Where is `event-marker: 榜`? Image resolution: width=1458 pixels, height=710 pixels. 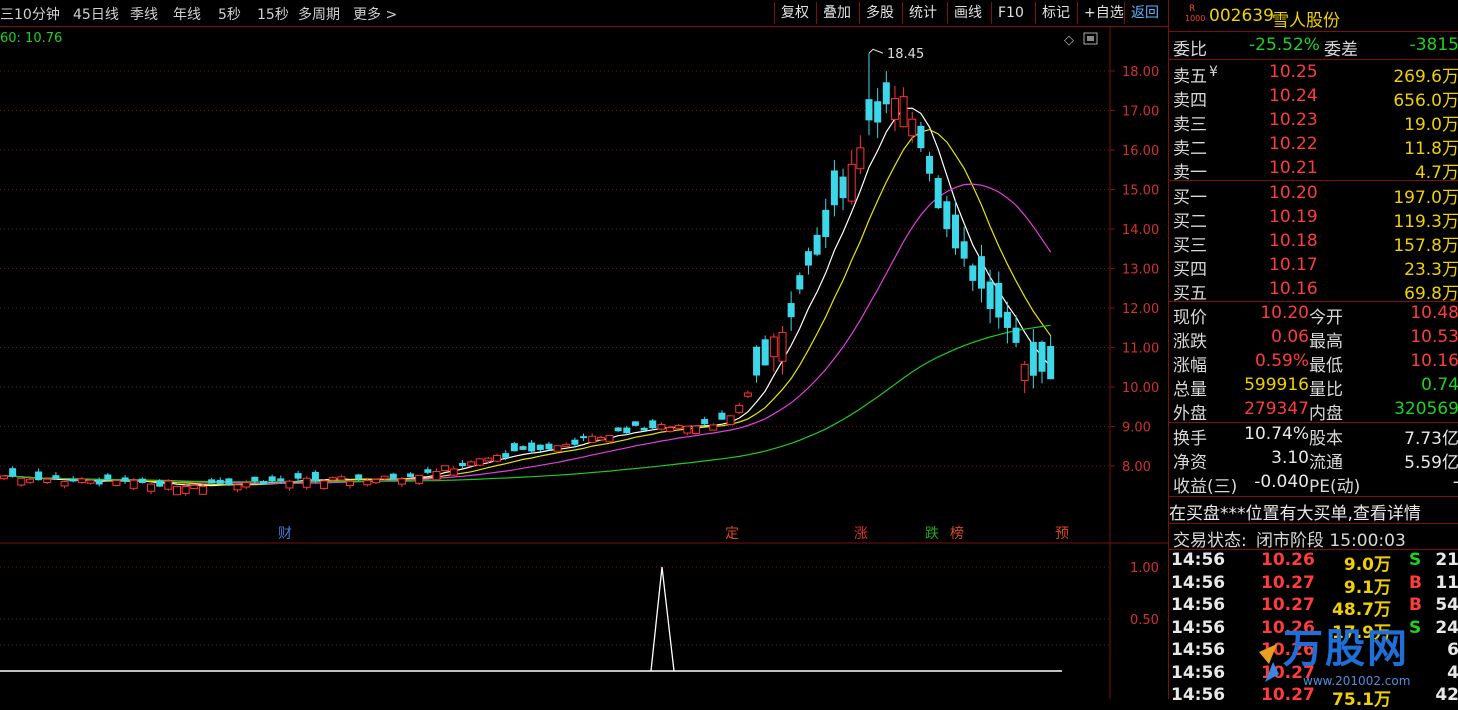
event-marker: 榜 is located at coordinates (957, 533).